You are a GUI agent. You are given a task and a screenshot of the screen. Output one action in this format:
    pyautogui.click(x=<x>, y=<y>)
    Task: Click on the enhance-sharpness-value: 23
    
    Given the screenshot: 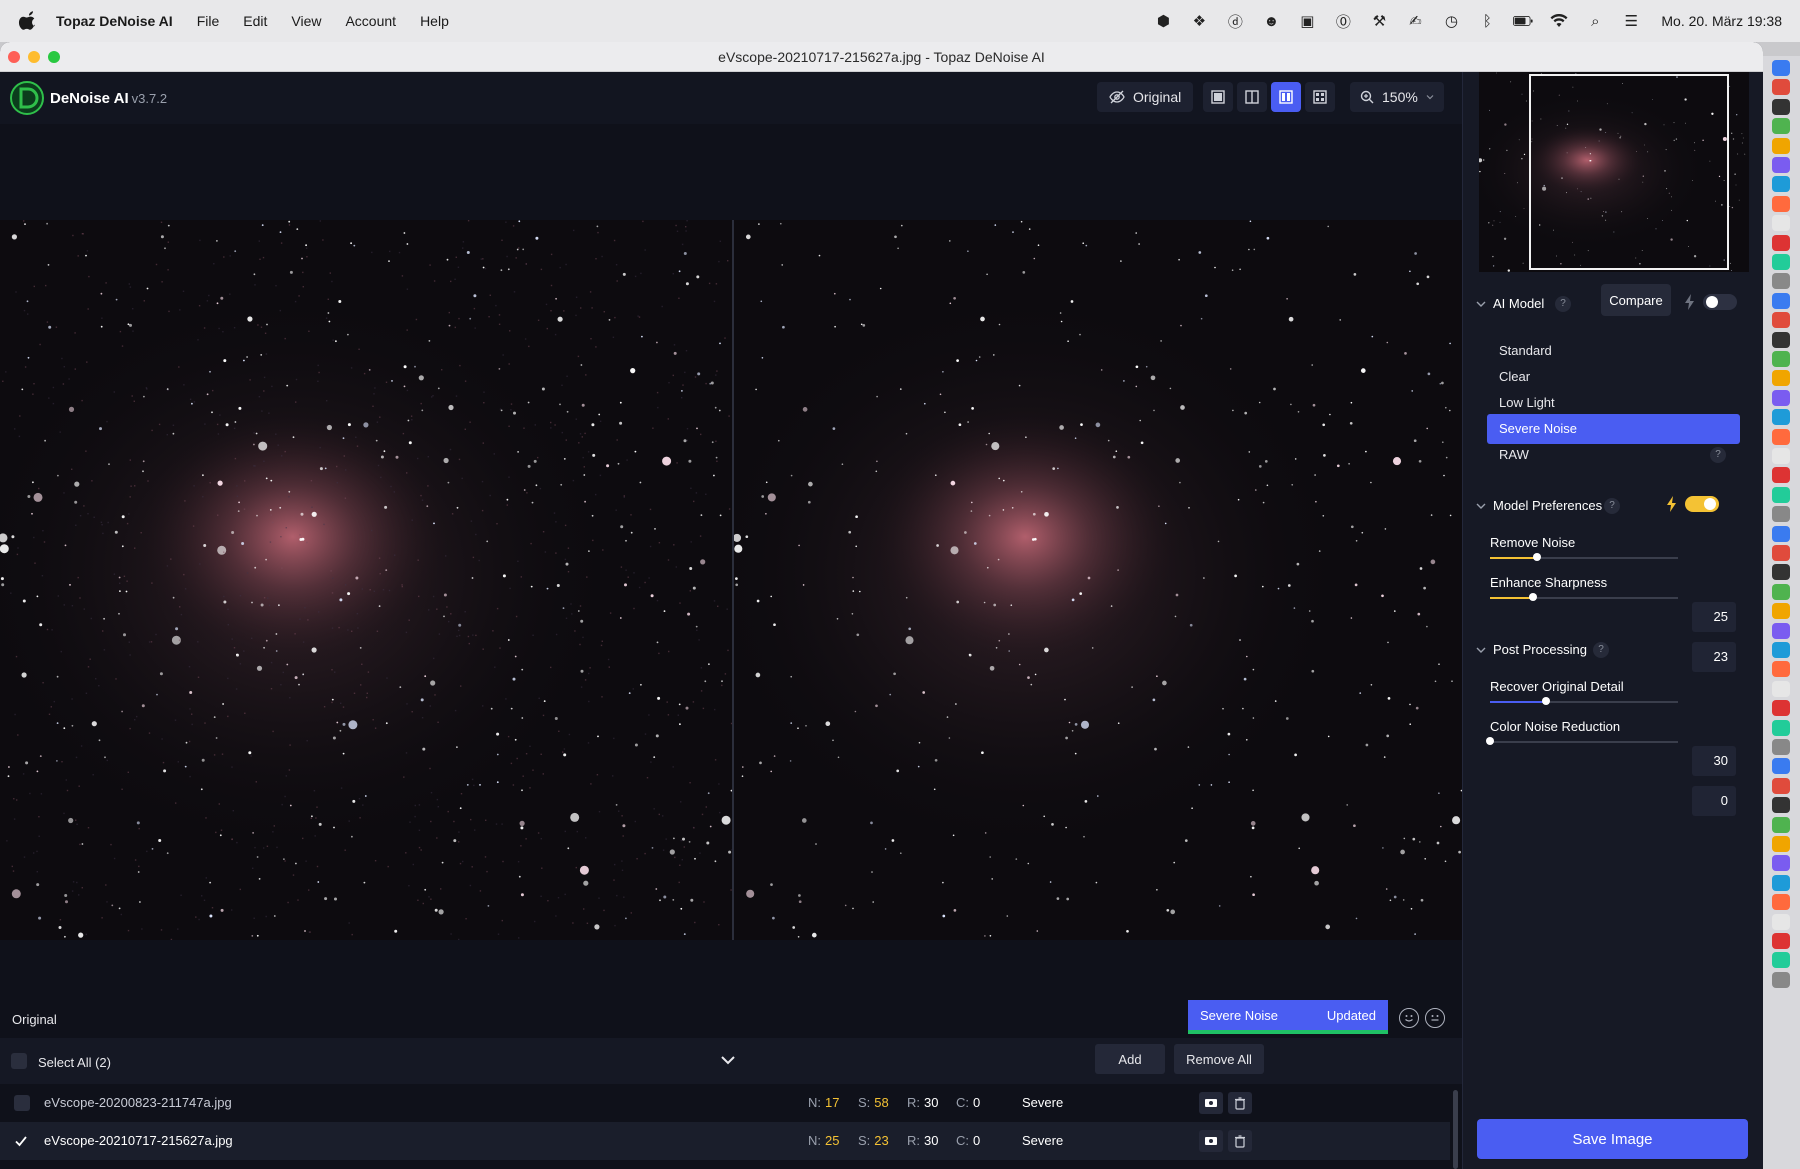 What is the action you would take?
    pyautogui.click(x=1714, y=657)
    